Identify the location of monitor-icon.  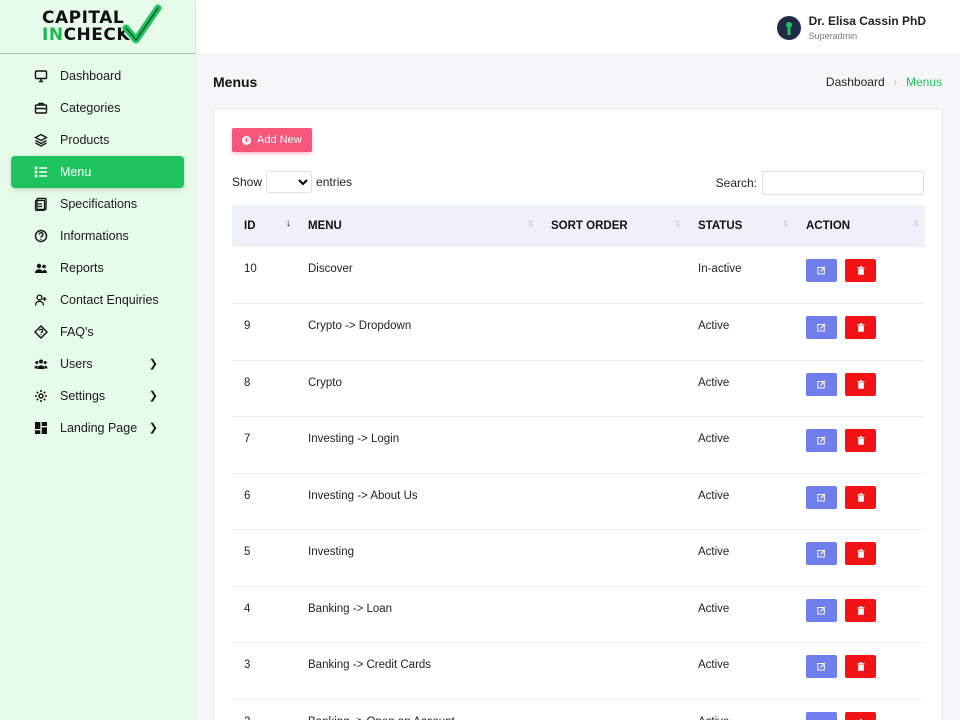
(41, 76).